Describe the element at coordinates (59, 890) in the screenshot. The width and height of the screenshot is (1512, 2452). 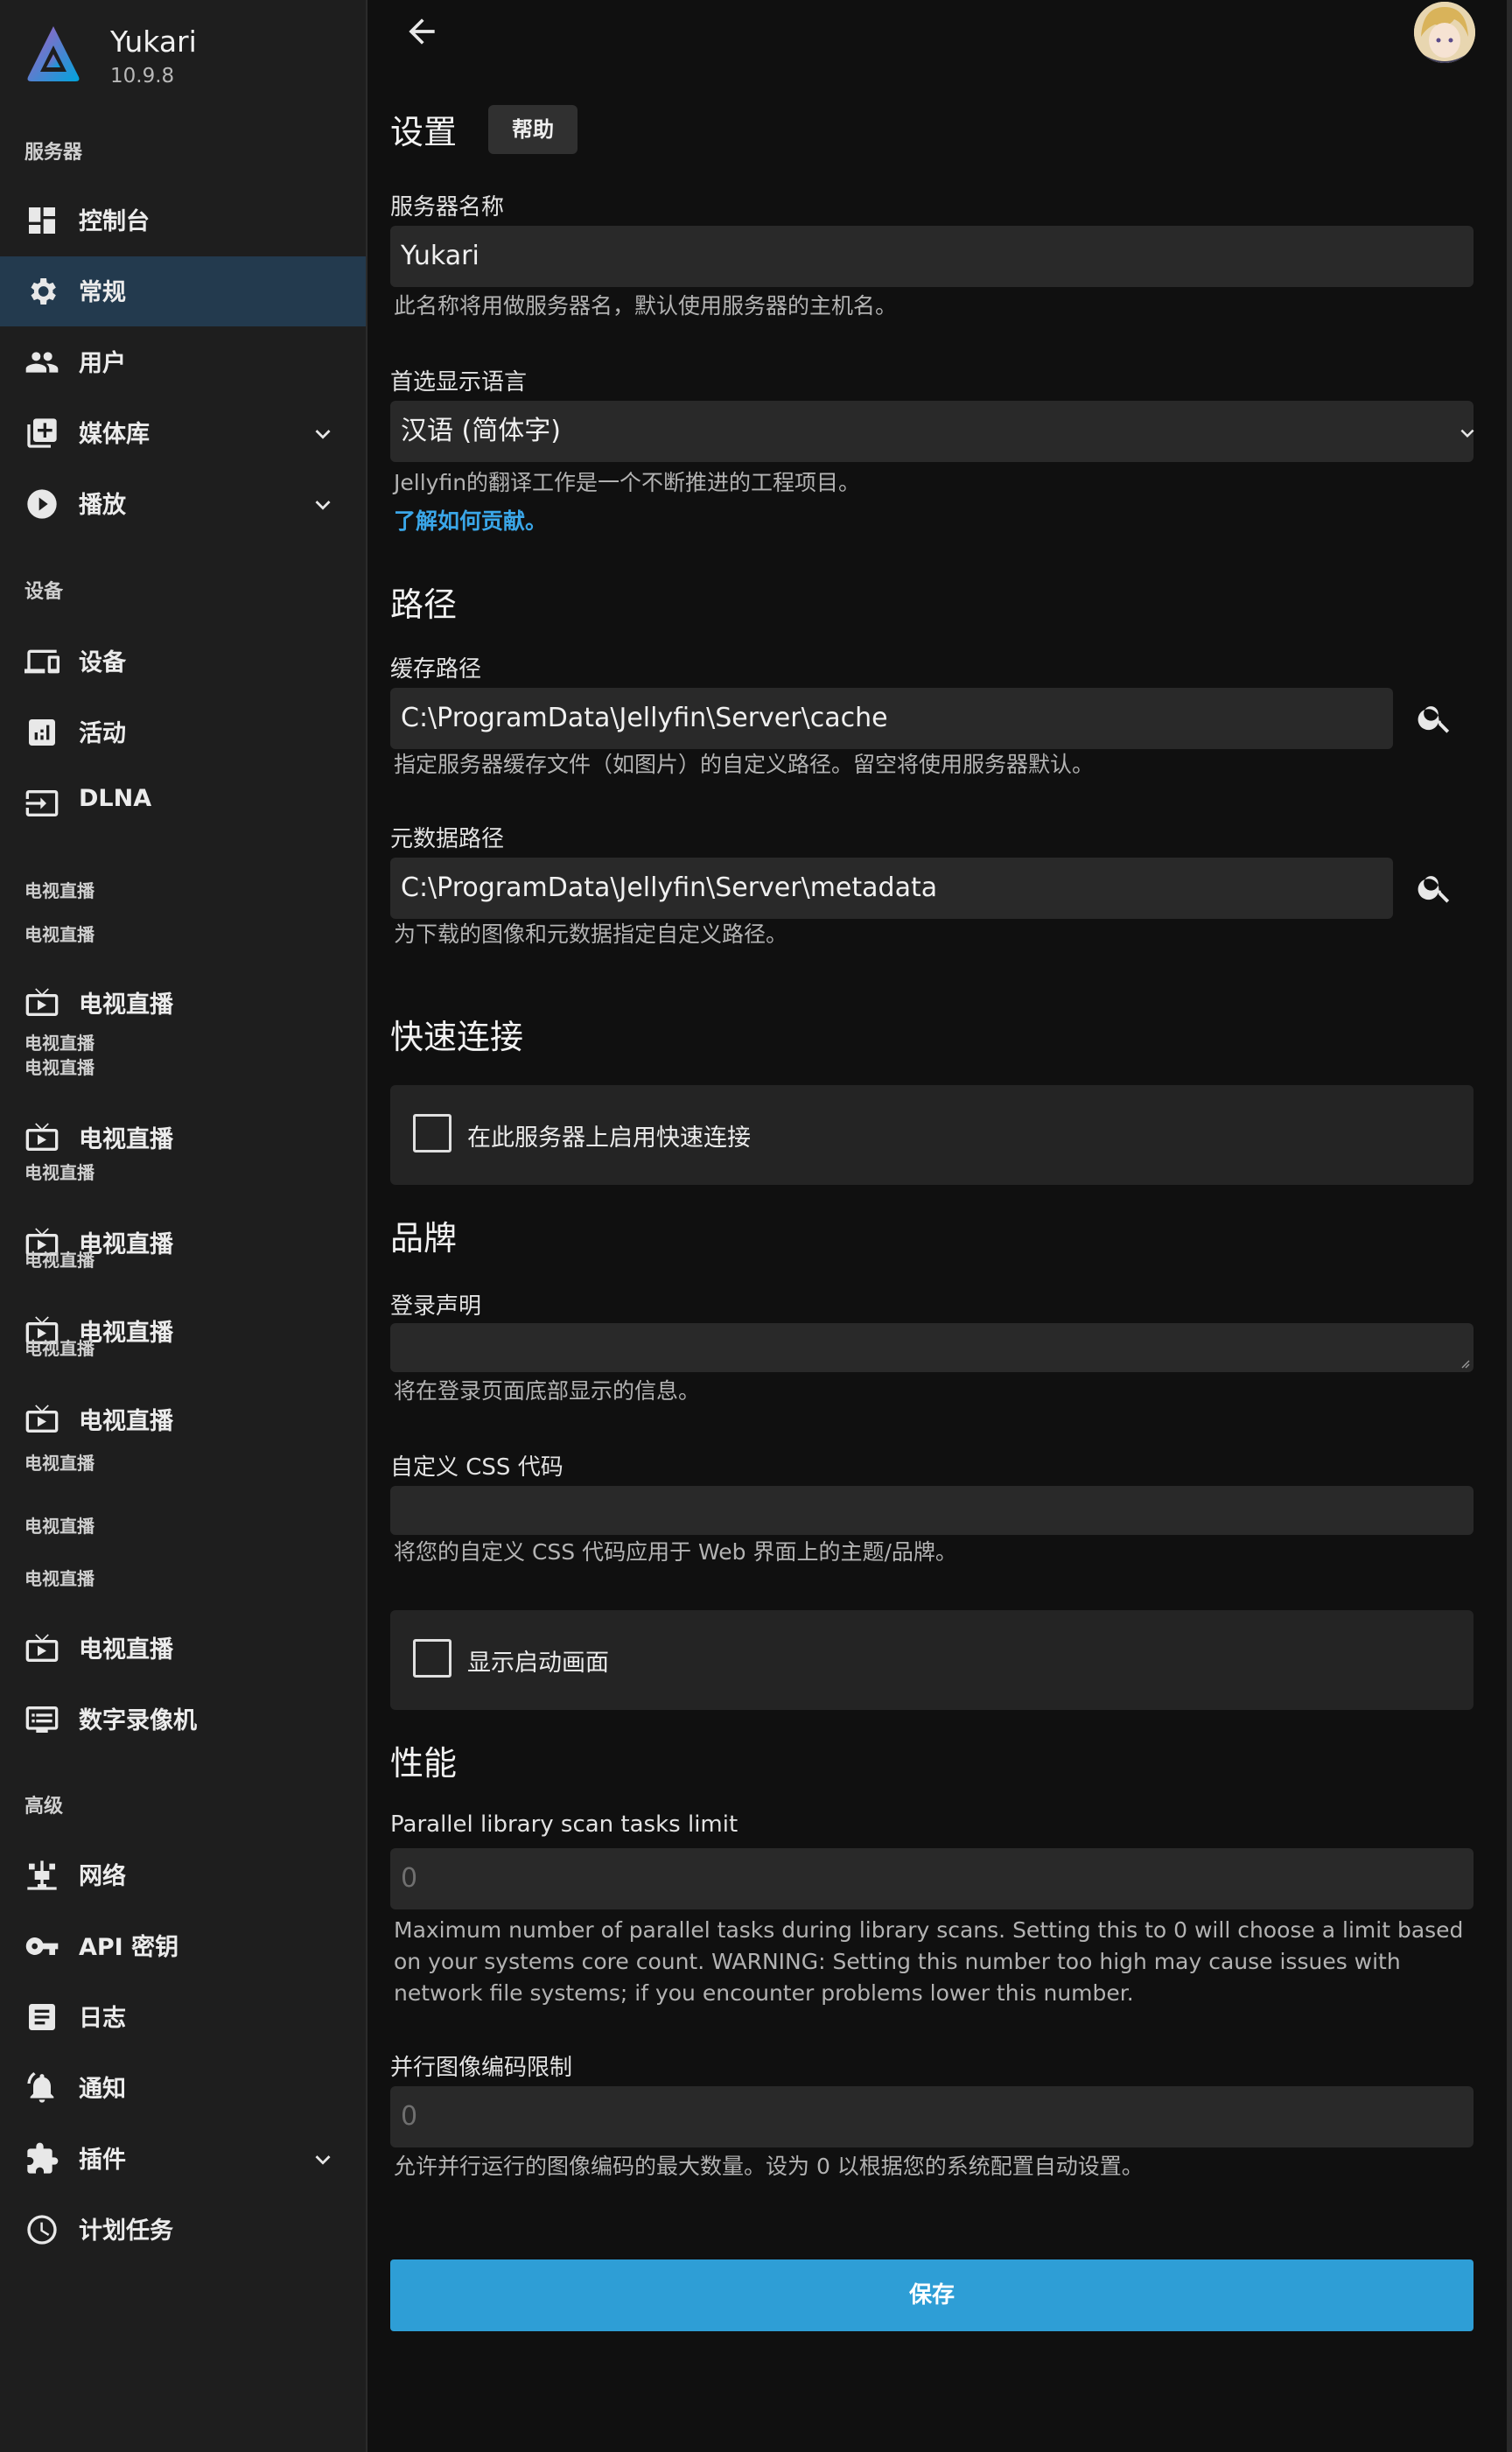
I see `section-livetv: 电视直播` at that location.